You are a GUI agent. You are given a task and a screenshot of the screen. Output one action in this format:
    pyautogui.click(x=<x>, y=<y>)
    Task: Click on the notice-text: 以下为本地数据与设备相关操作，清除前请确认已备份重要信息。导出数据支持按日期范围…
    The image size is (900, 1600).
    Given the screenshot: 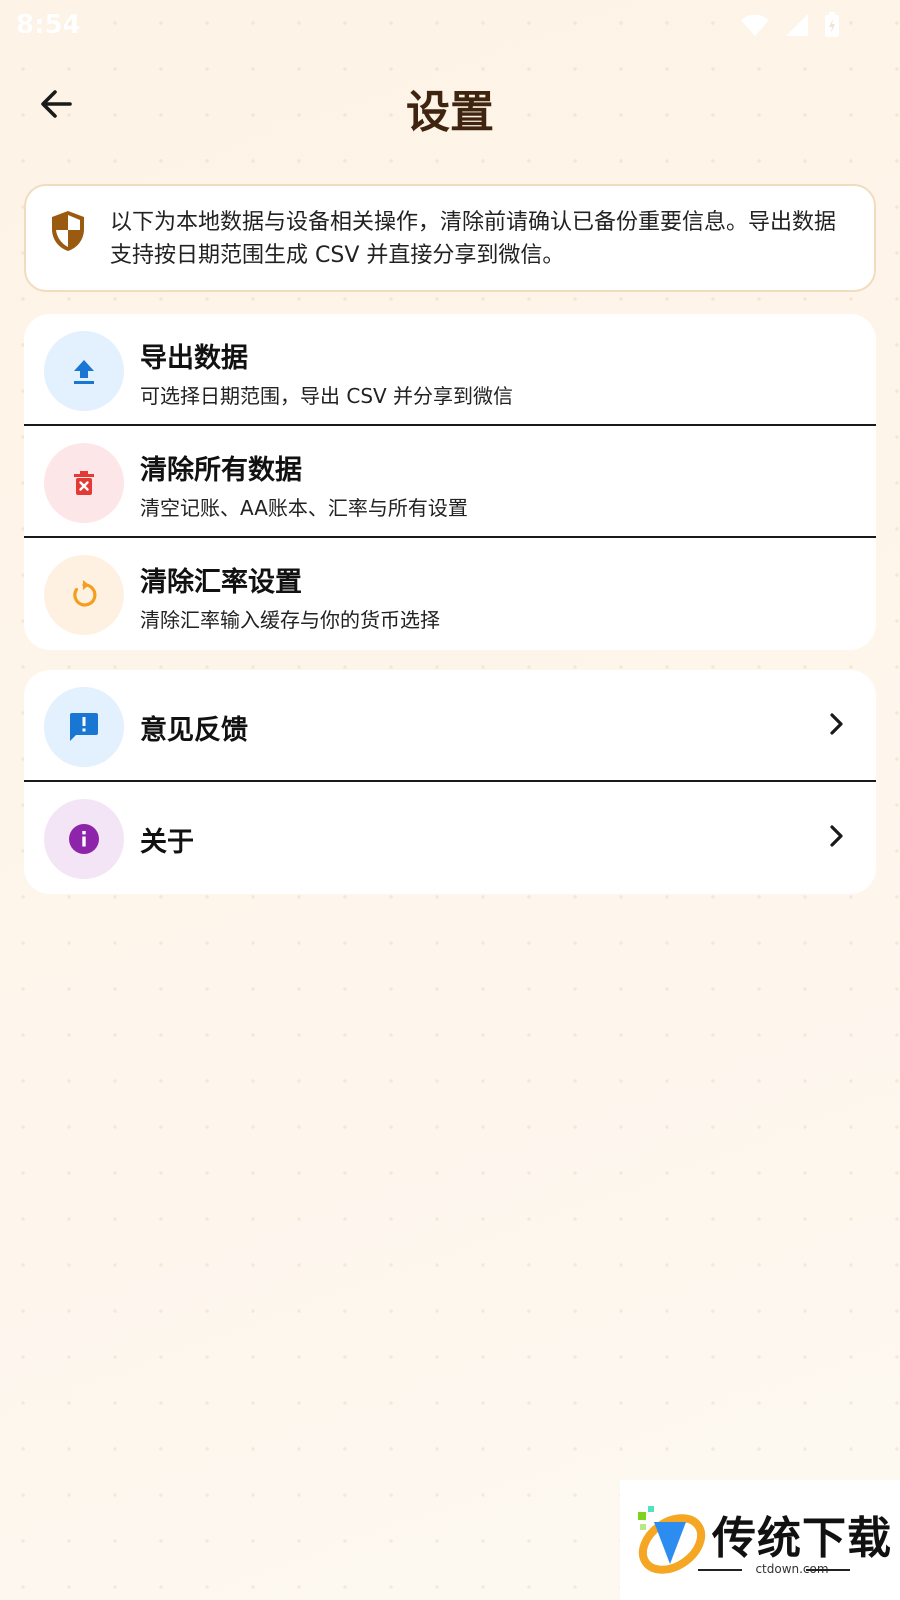 What is the action you would take?
    pyautogui.click(x=473, y=239)
    